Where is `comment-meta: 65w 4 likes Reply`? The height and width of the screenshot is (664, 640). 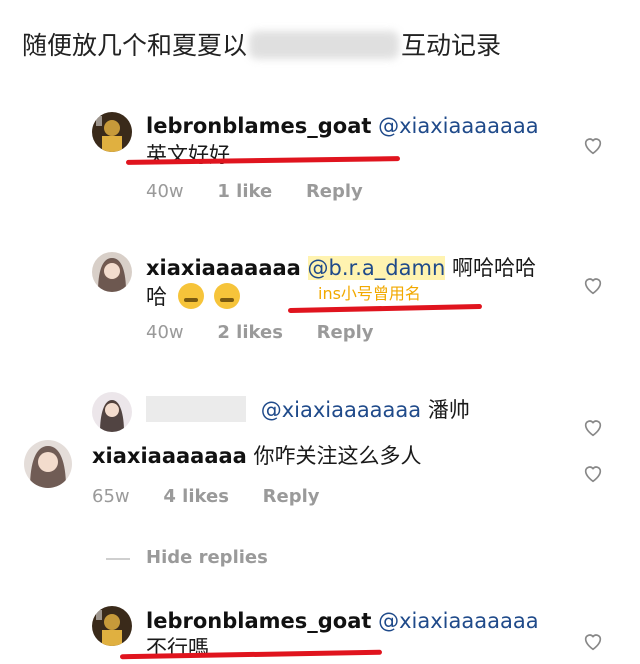 comment-meta: 65w 4 likes Reply is located at coordinates (220, 496).